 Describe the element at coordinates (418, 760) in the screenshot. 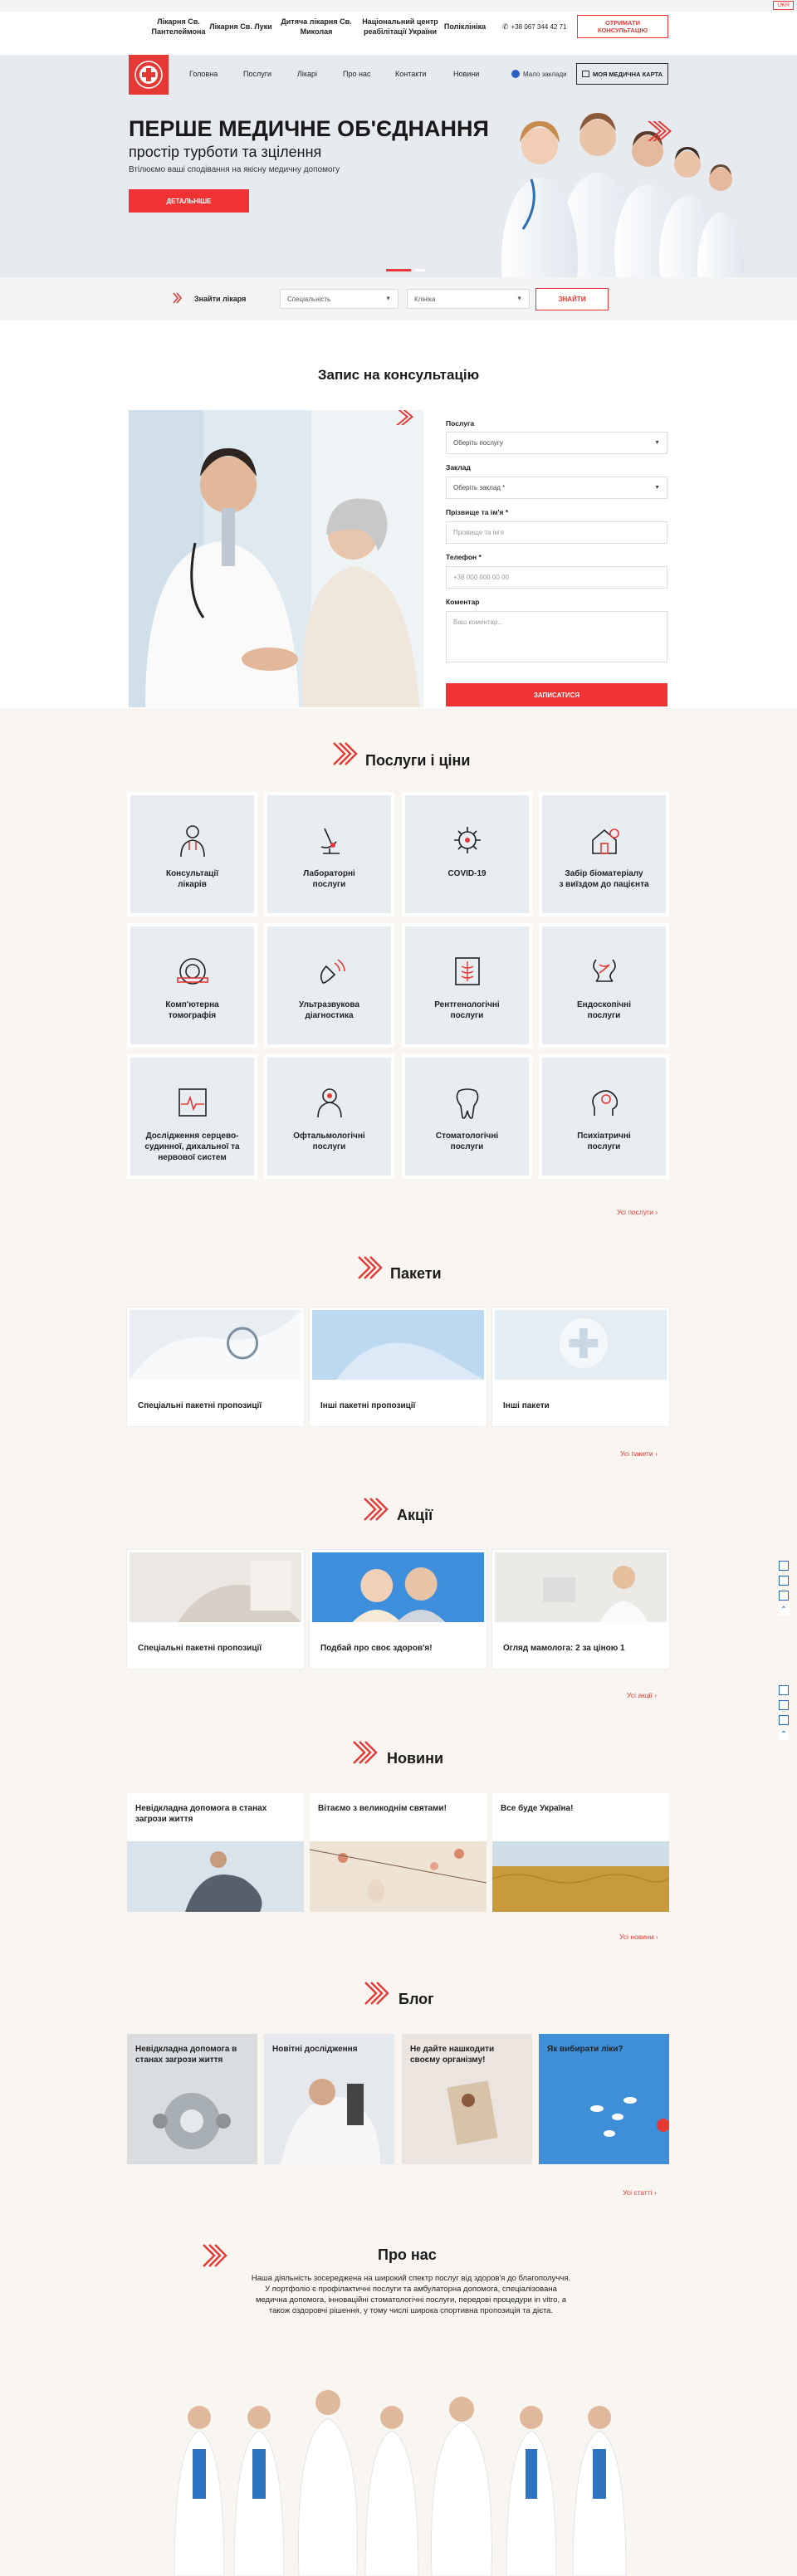

I see `services-title: Послуги і ціни` at that location.